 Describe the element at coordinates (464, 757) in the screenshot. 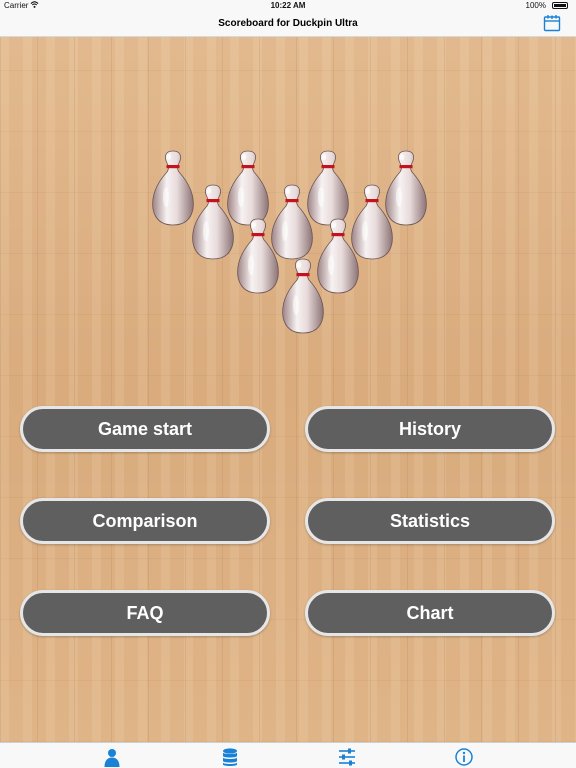

I see `info-icon` at that location.